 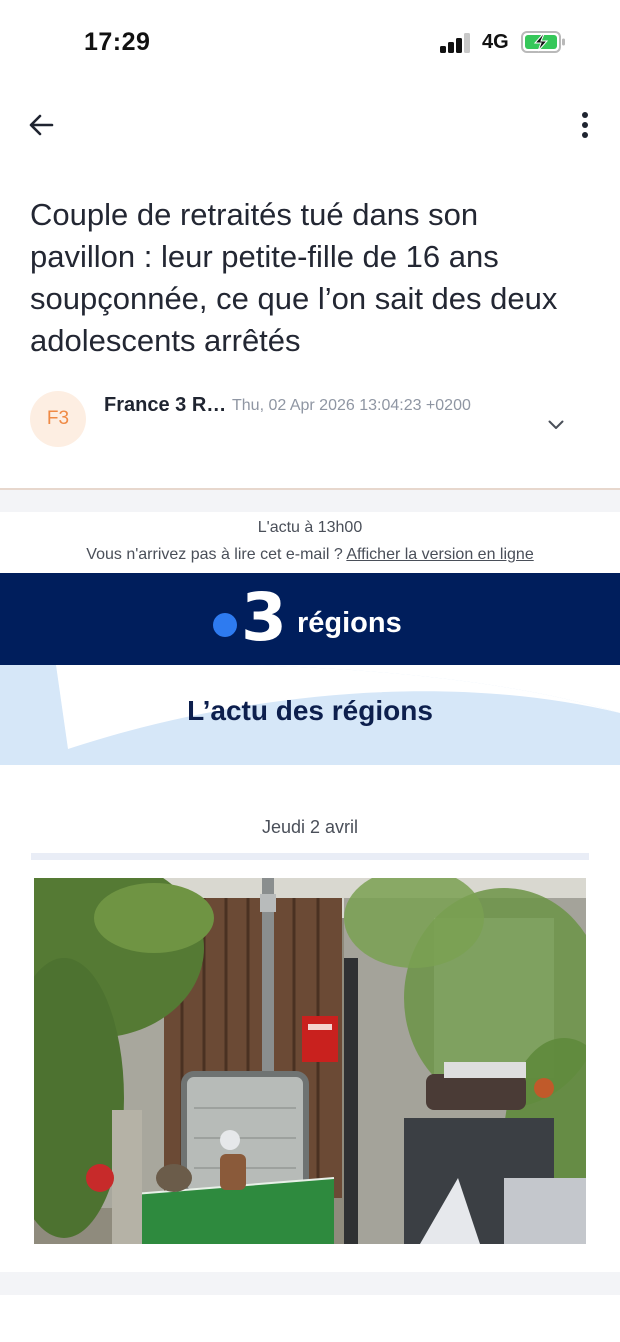 What do you see at coordinates (456, 43) in the screenshot?
I see `signal-bars-icon` at bounding box center [456, 43].